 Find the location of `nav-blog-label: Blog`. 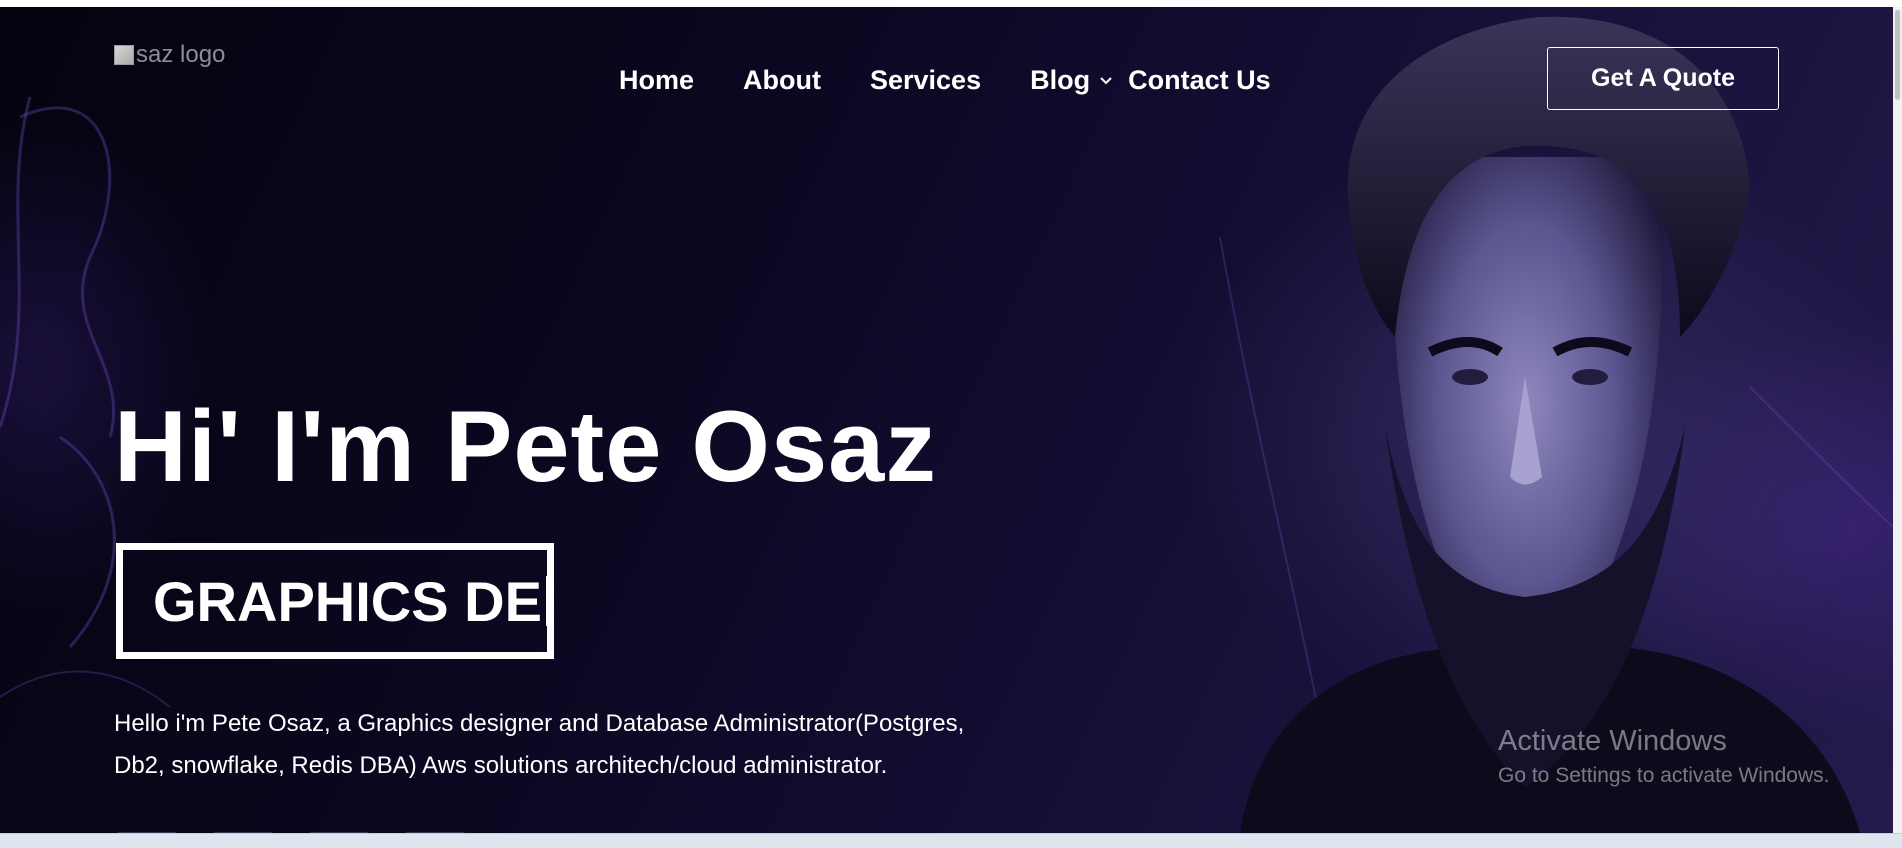

nav-blog-label: Blog is located at coordinates (1060, 79).